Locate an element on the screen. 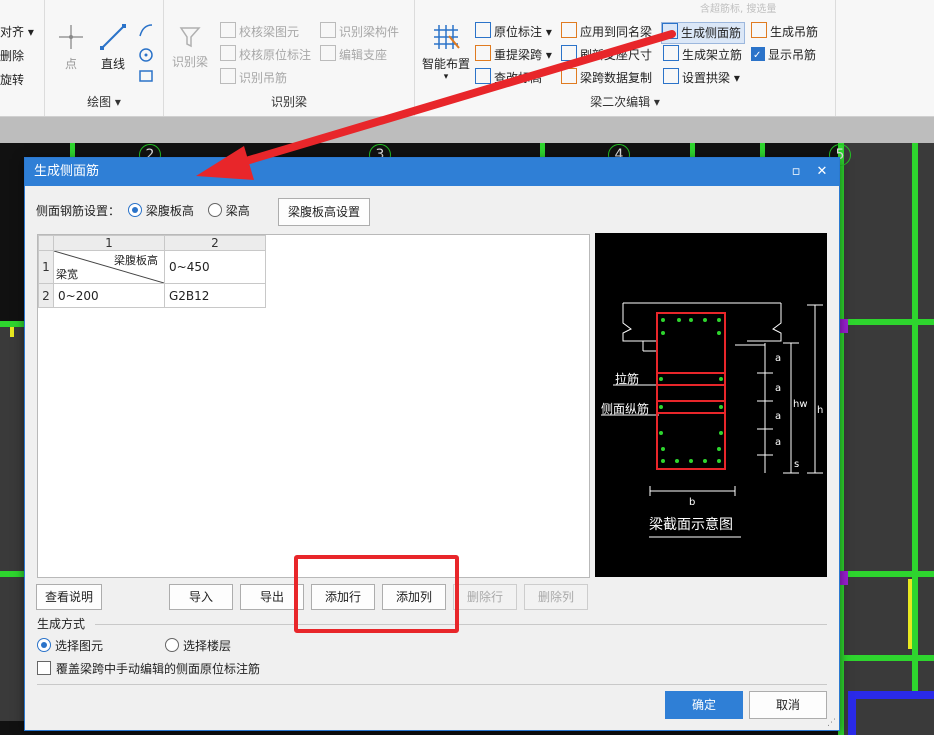 The height and width of the screenshot is (735, 934). show-hanger-checkbox: 显示吊筋 is located at coordinates (783, 55).